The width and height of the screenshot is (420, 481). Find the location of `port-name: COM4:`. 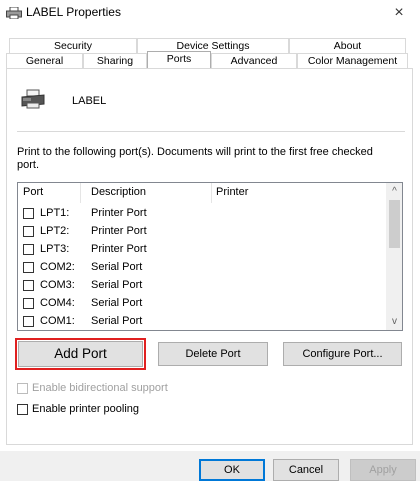

port-name: COM4: is located at coordinates (57, 303).